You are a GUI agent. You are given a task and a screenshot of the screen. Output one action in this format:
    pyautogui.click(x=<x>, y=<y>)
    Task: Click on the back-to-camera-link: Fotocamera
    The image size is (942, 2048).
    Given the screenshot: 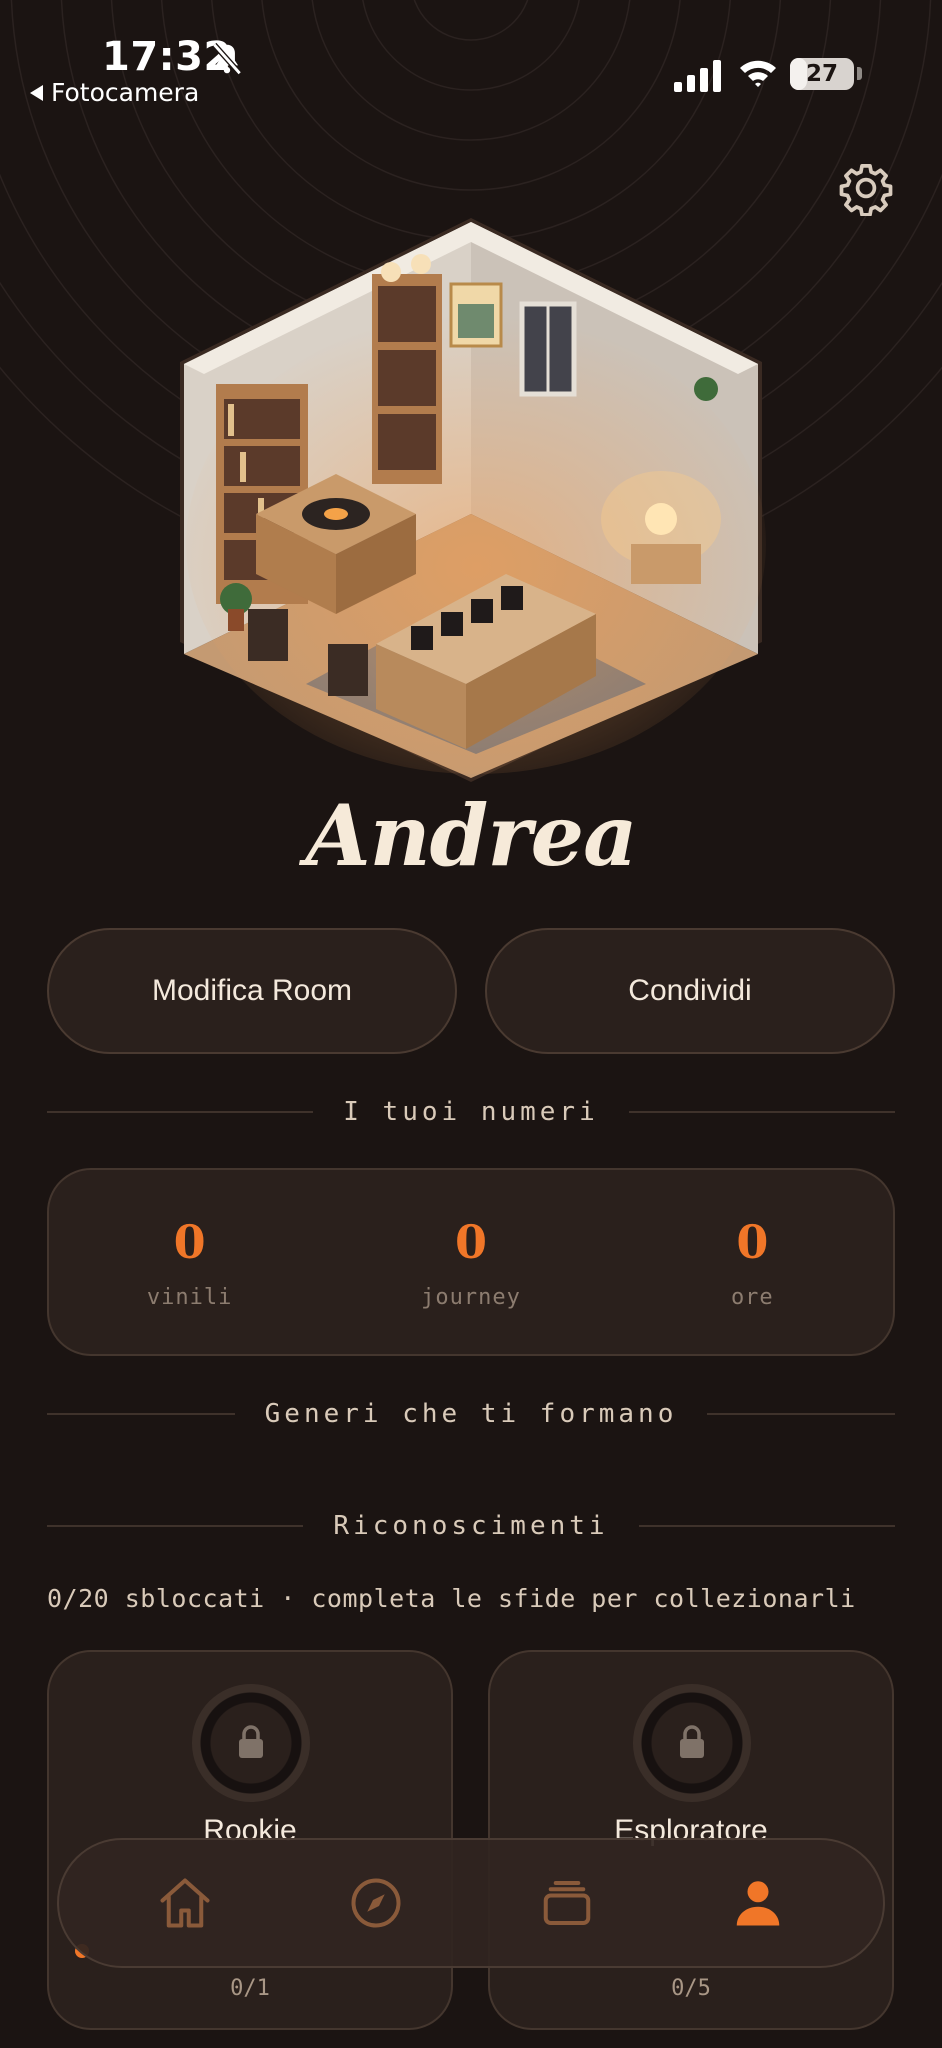 What is the action you would take?
    pyautogui.click(x=114, y=92)
    